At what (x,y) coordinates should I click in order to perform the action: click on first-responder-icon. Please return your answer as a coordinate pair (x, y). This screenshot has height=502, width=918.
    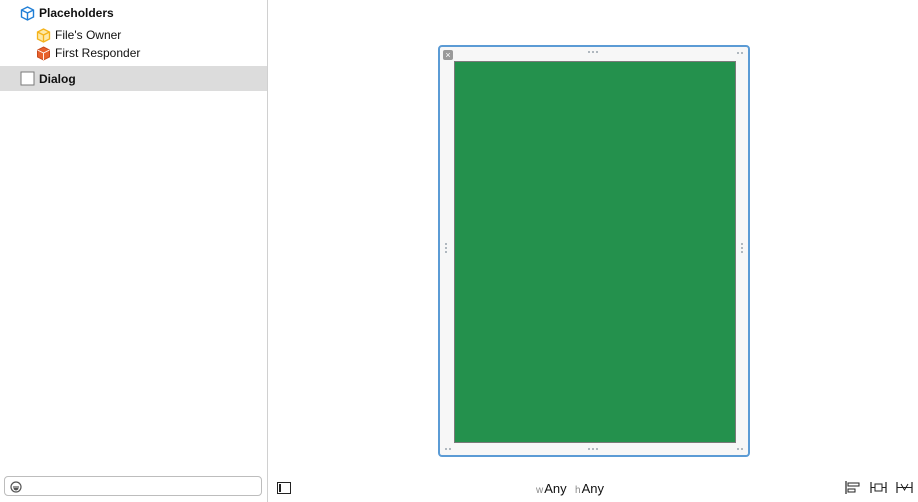
    Looking at the image, I should click on (43, 53).